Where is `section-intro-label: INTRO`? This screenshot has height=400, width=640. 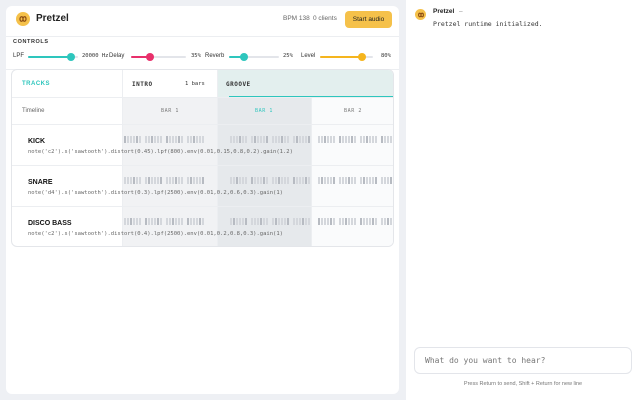 section-intro-label: INTRO is located at coordinates (142, 84).